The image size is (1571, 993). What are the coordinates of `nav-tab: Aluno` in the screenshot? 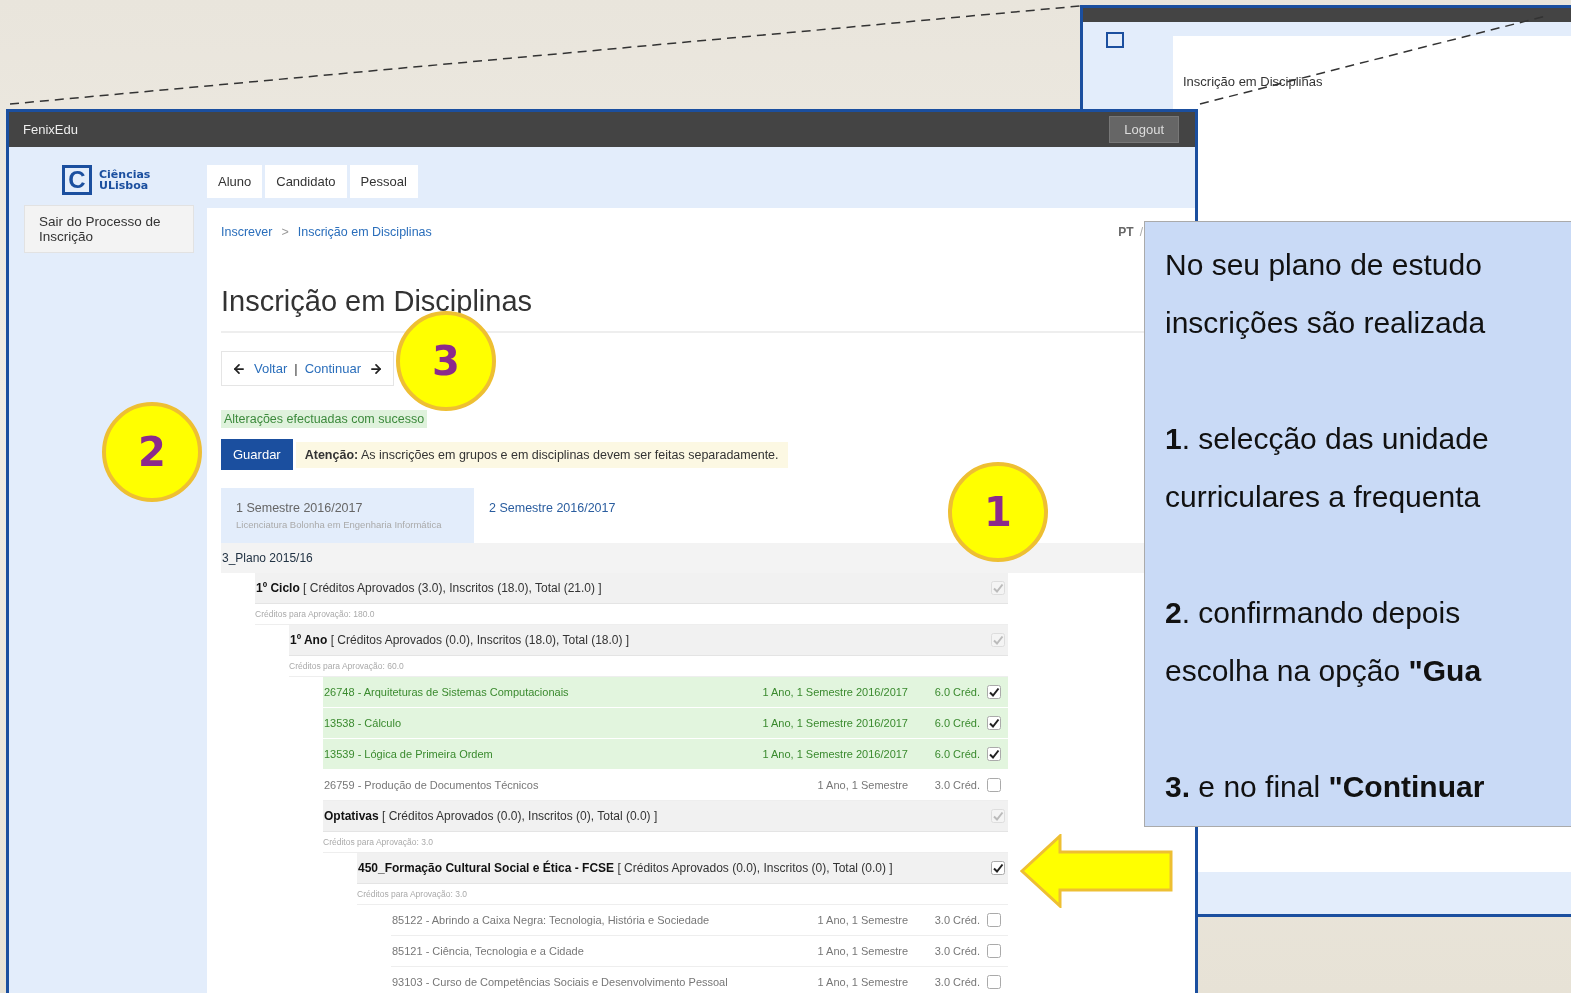 It's located at (235, 181).